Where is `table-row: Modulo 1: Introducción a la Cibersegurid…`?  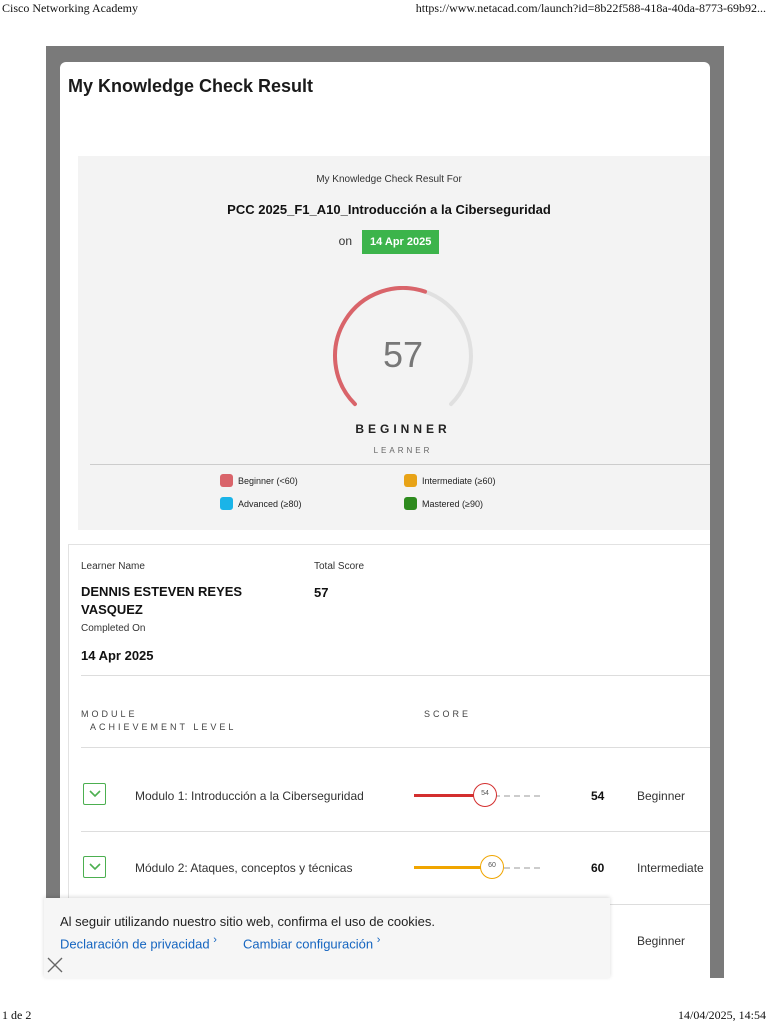 table-row: Modulo 1: Introducción a la Cibersegurid… is located at coordinates (389, 794).